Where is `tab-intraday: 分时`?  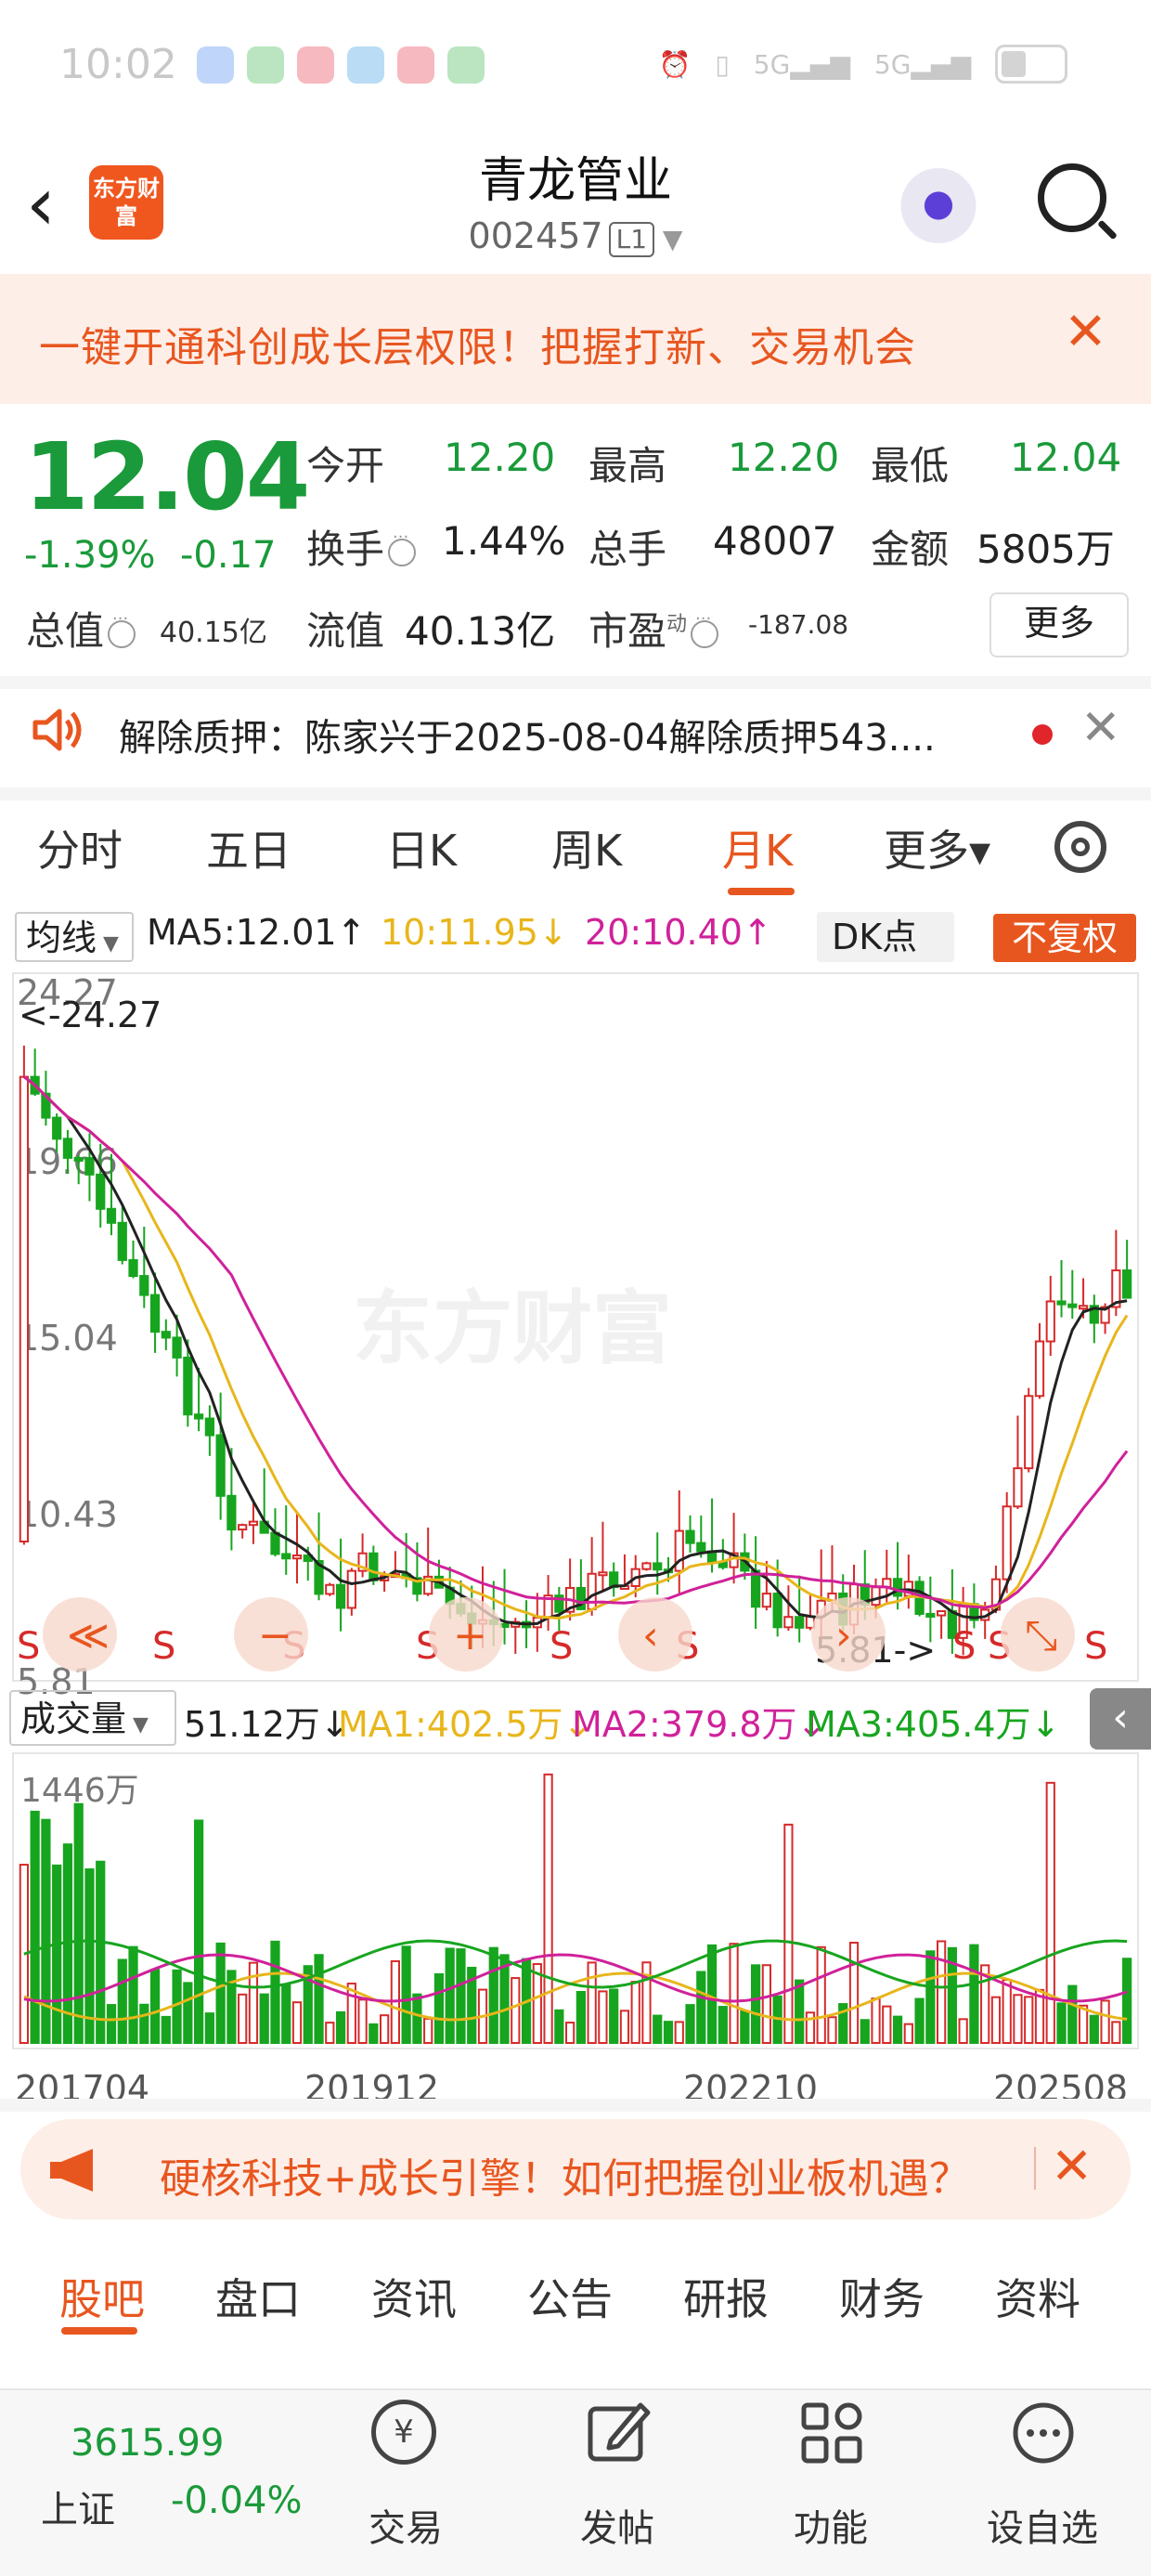
tab-intraday: 分时 is located at coordinates (80, 847).